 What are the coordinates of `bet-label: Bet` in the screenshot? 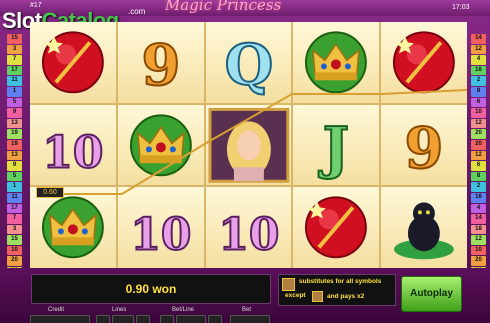 It's located at (247, 310).